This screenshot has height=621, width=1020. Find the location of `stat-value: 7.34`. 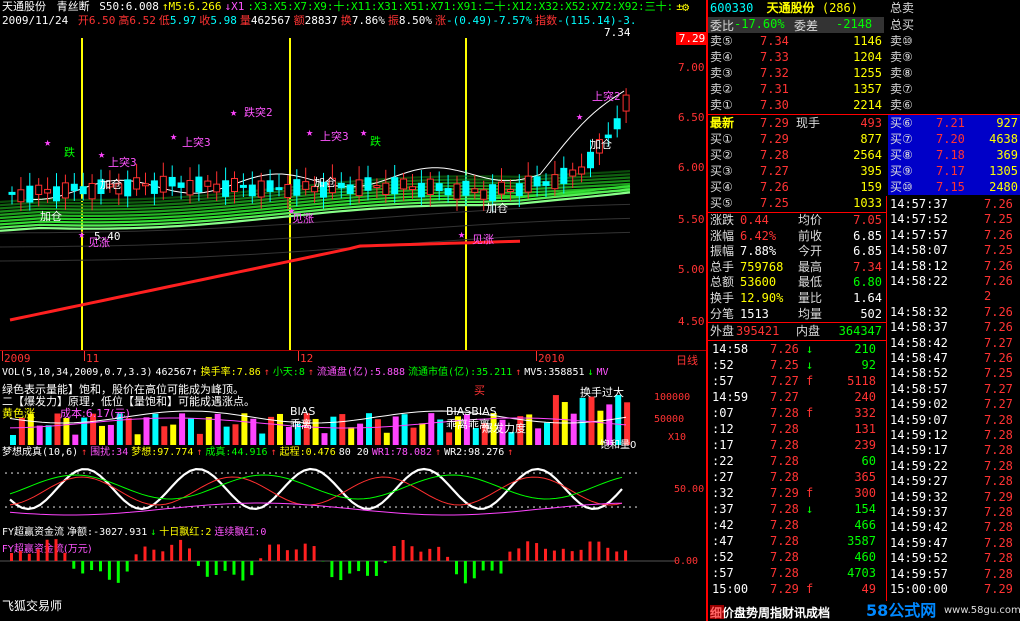

stat-value: 7.34 is located at coordinates (867, 266).